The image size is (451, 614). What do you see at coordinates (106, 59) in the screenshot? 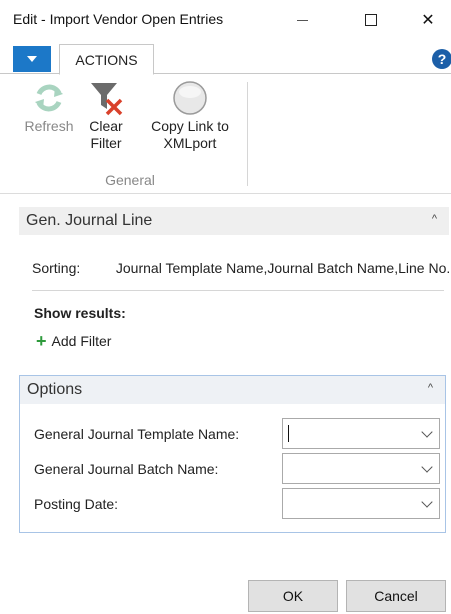
I see `tab-actions: ACTIONS` at bounding box center [106, 59].